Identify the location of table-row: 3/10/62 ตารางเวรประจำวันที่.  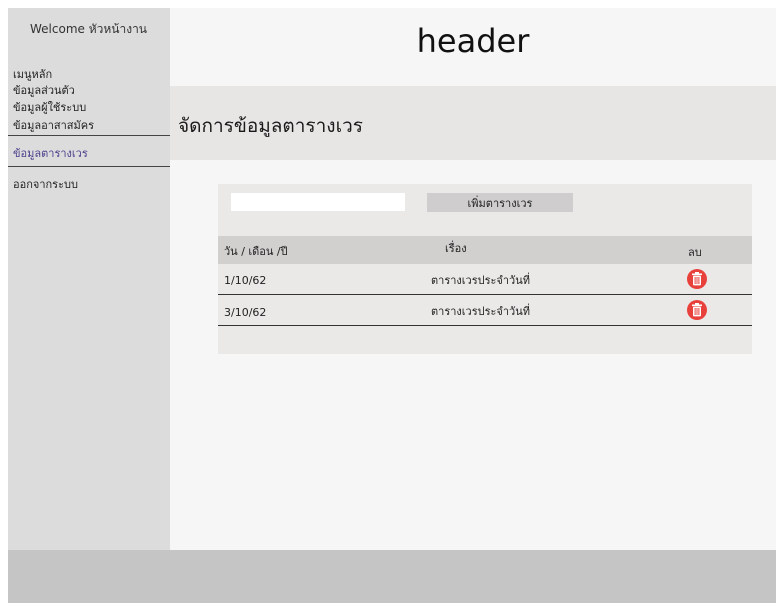
(485, 310).